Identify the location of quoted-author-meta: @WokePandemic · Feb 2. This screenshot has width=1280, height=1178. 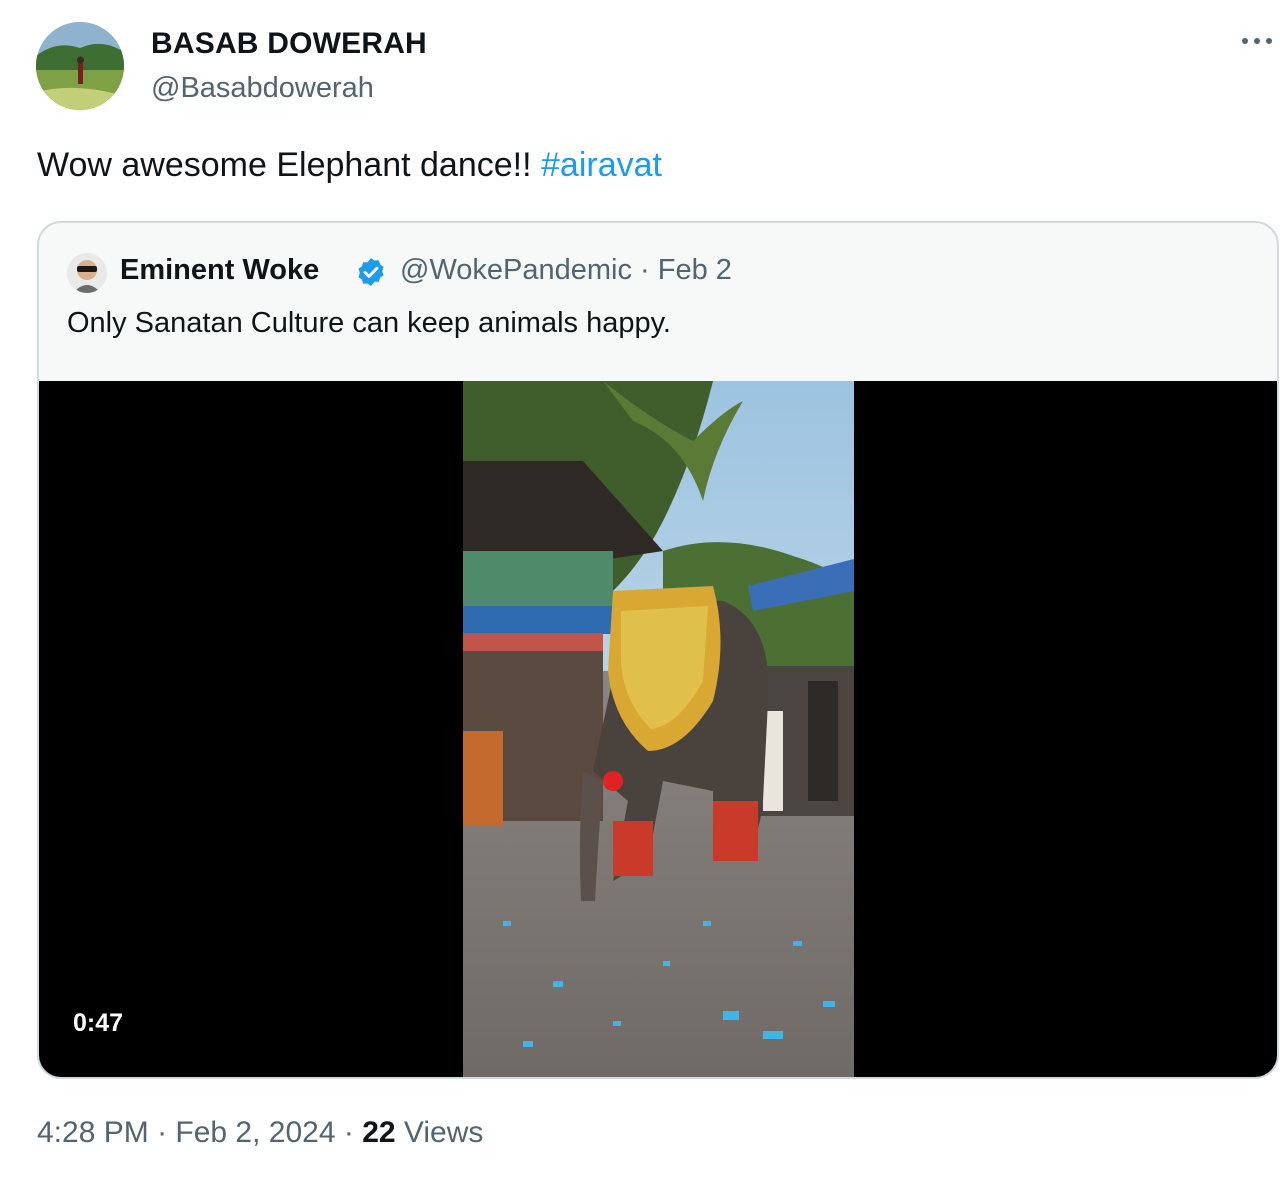
(566, 270).